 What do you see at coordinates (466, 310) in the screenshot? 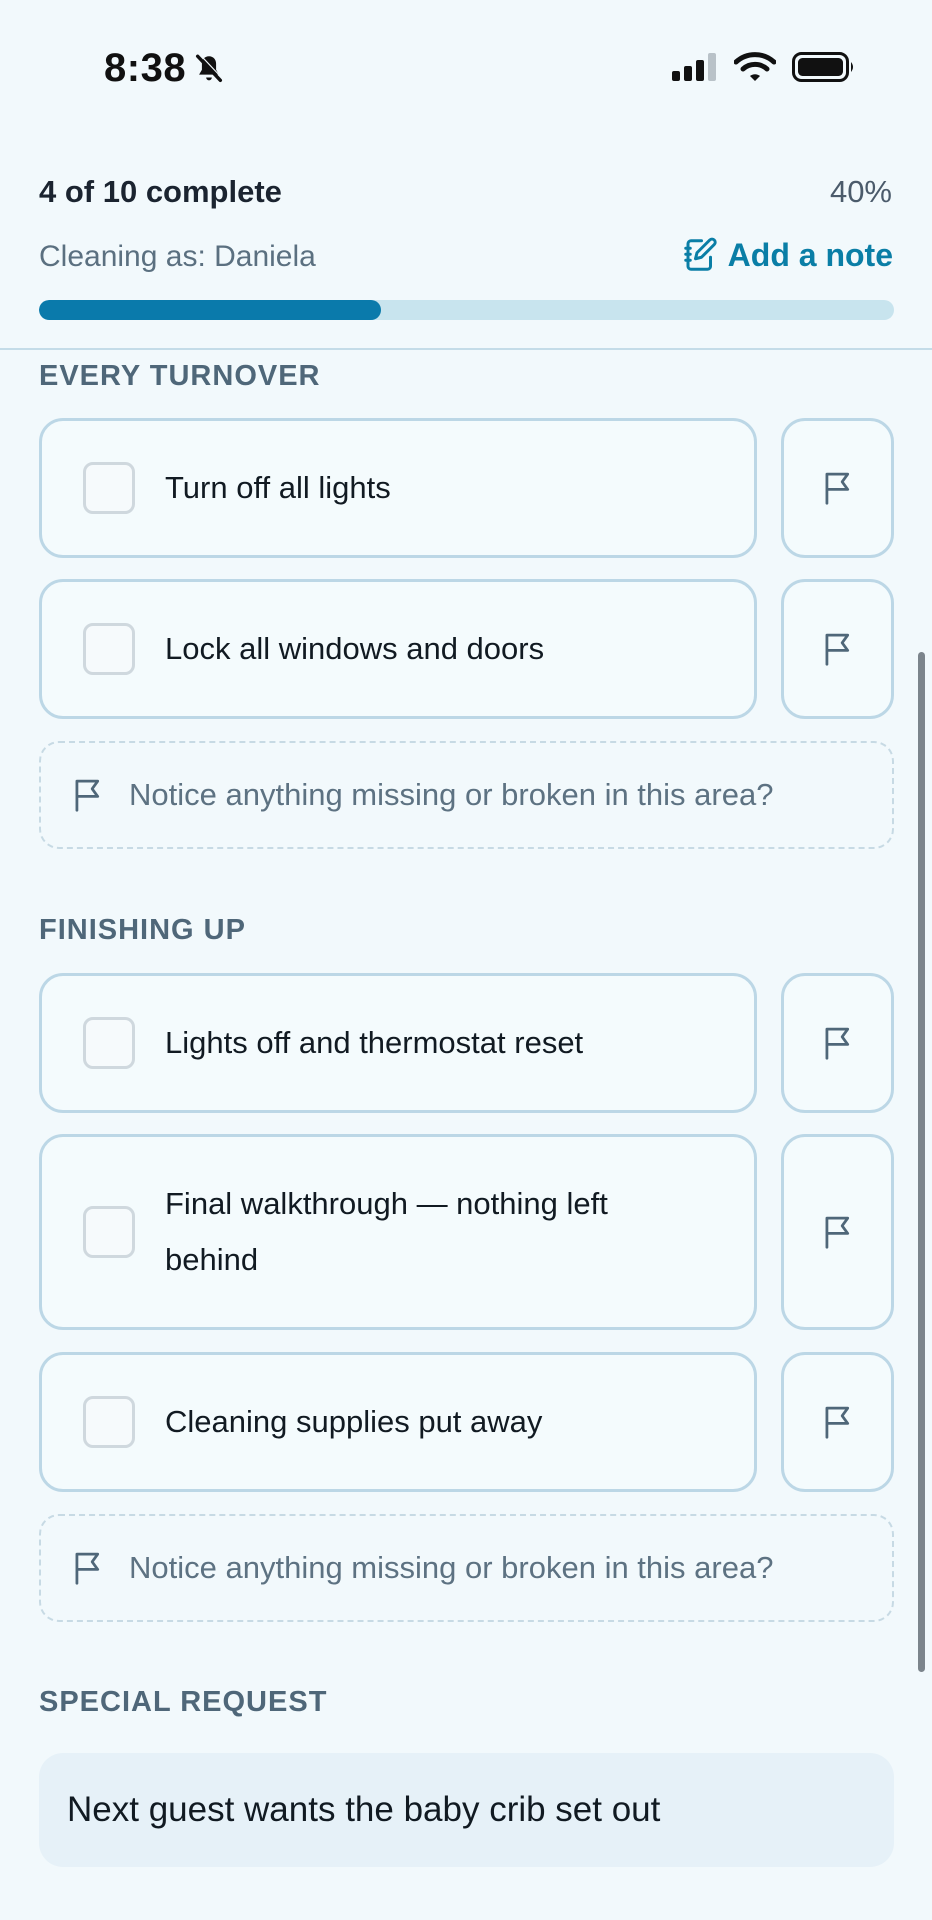
I see `progress-bar` at bounding box center [466, 310].